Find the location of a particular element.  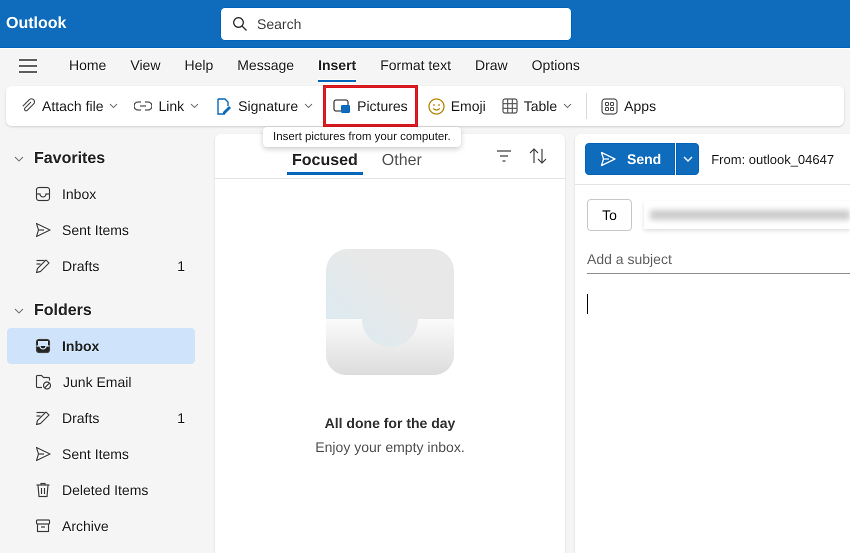

app-title: Outlook is located at coordinates (36, 24).